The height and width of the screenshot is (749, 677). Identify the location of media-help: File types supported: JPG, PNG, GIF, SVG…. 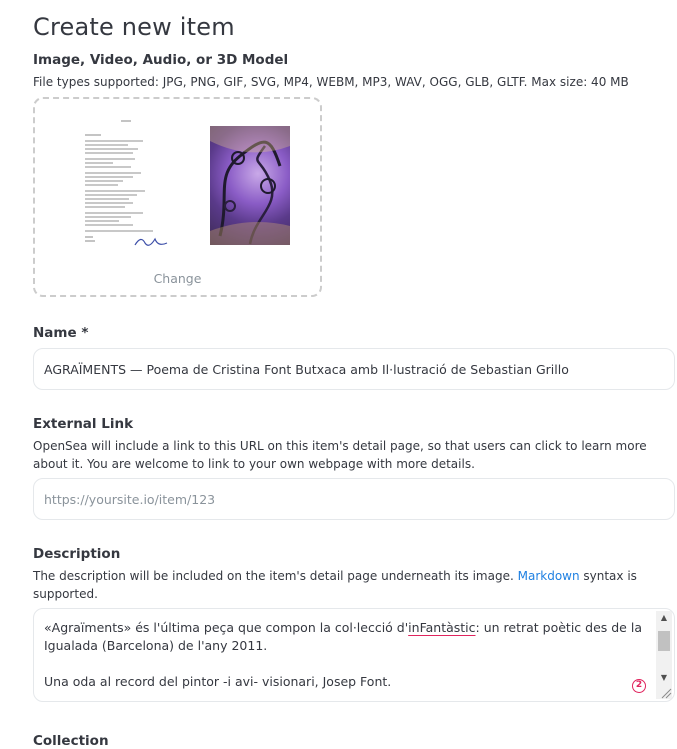
(331, 82).